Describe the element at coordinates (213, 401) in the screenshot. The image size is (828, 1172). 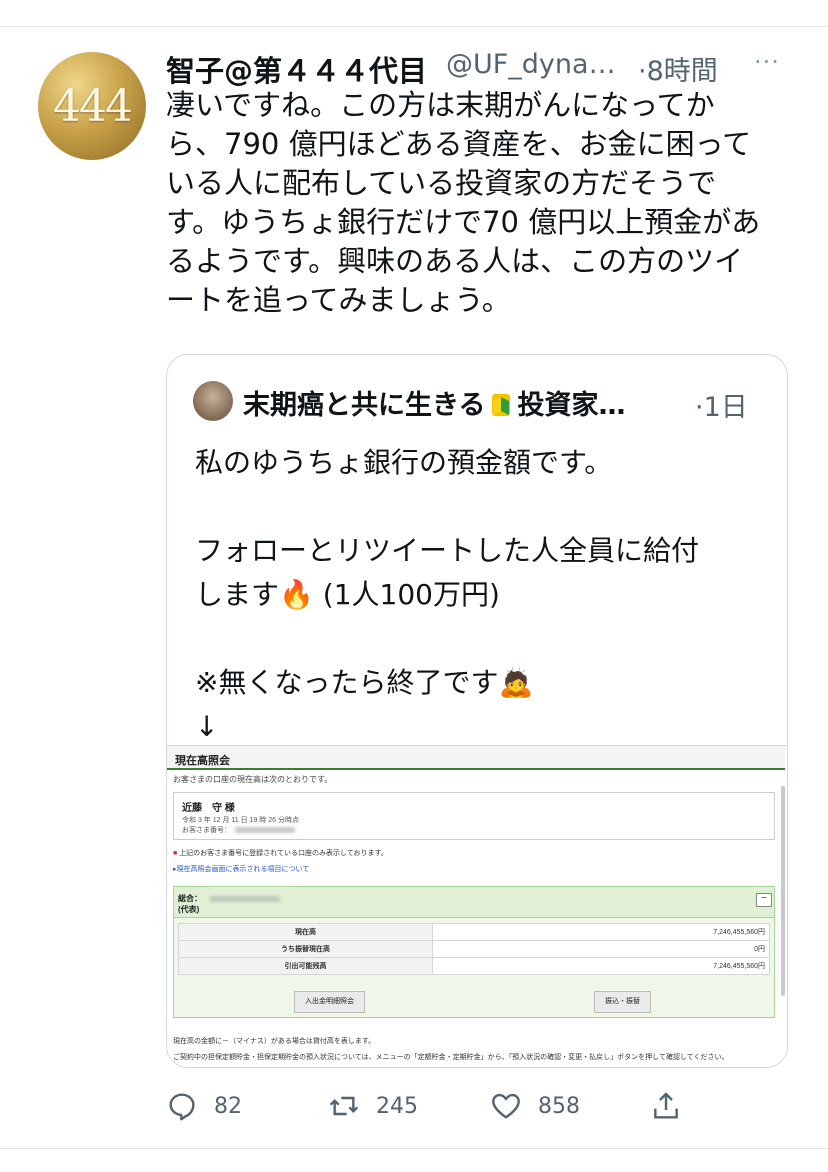
I see `quoted-author-avatar` at that location.